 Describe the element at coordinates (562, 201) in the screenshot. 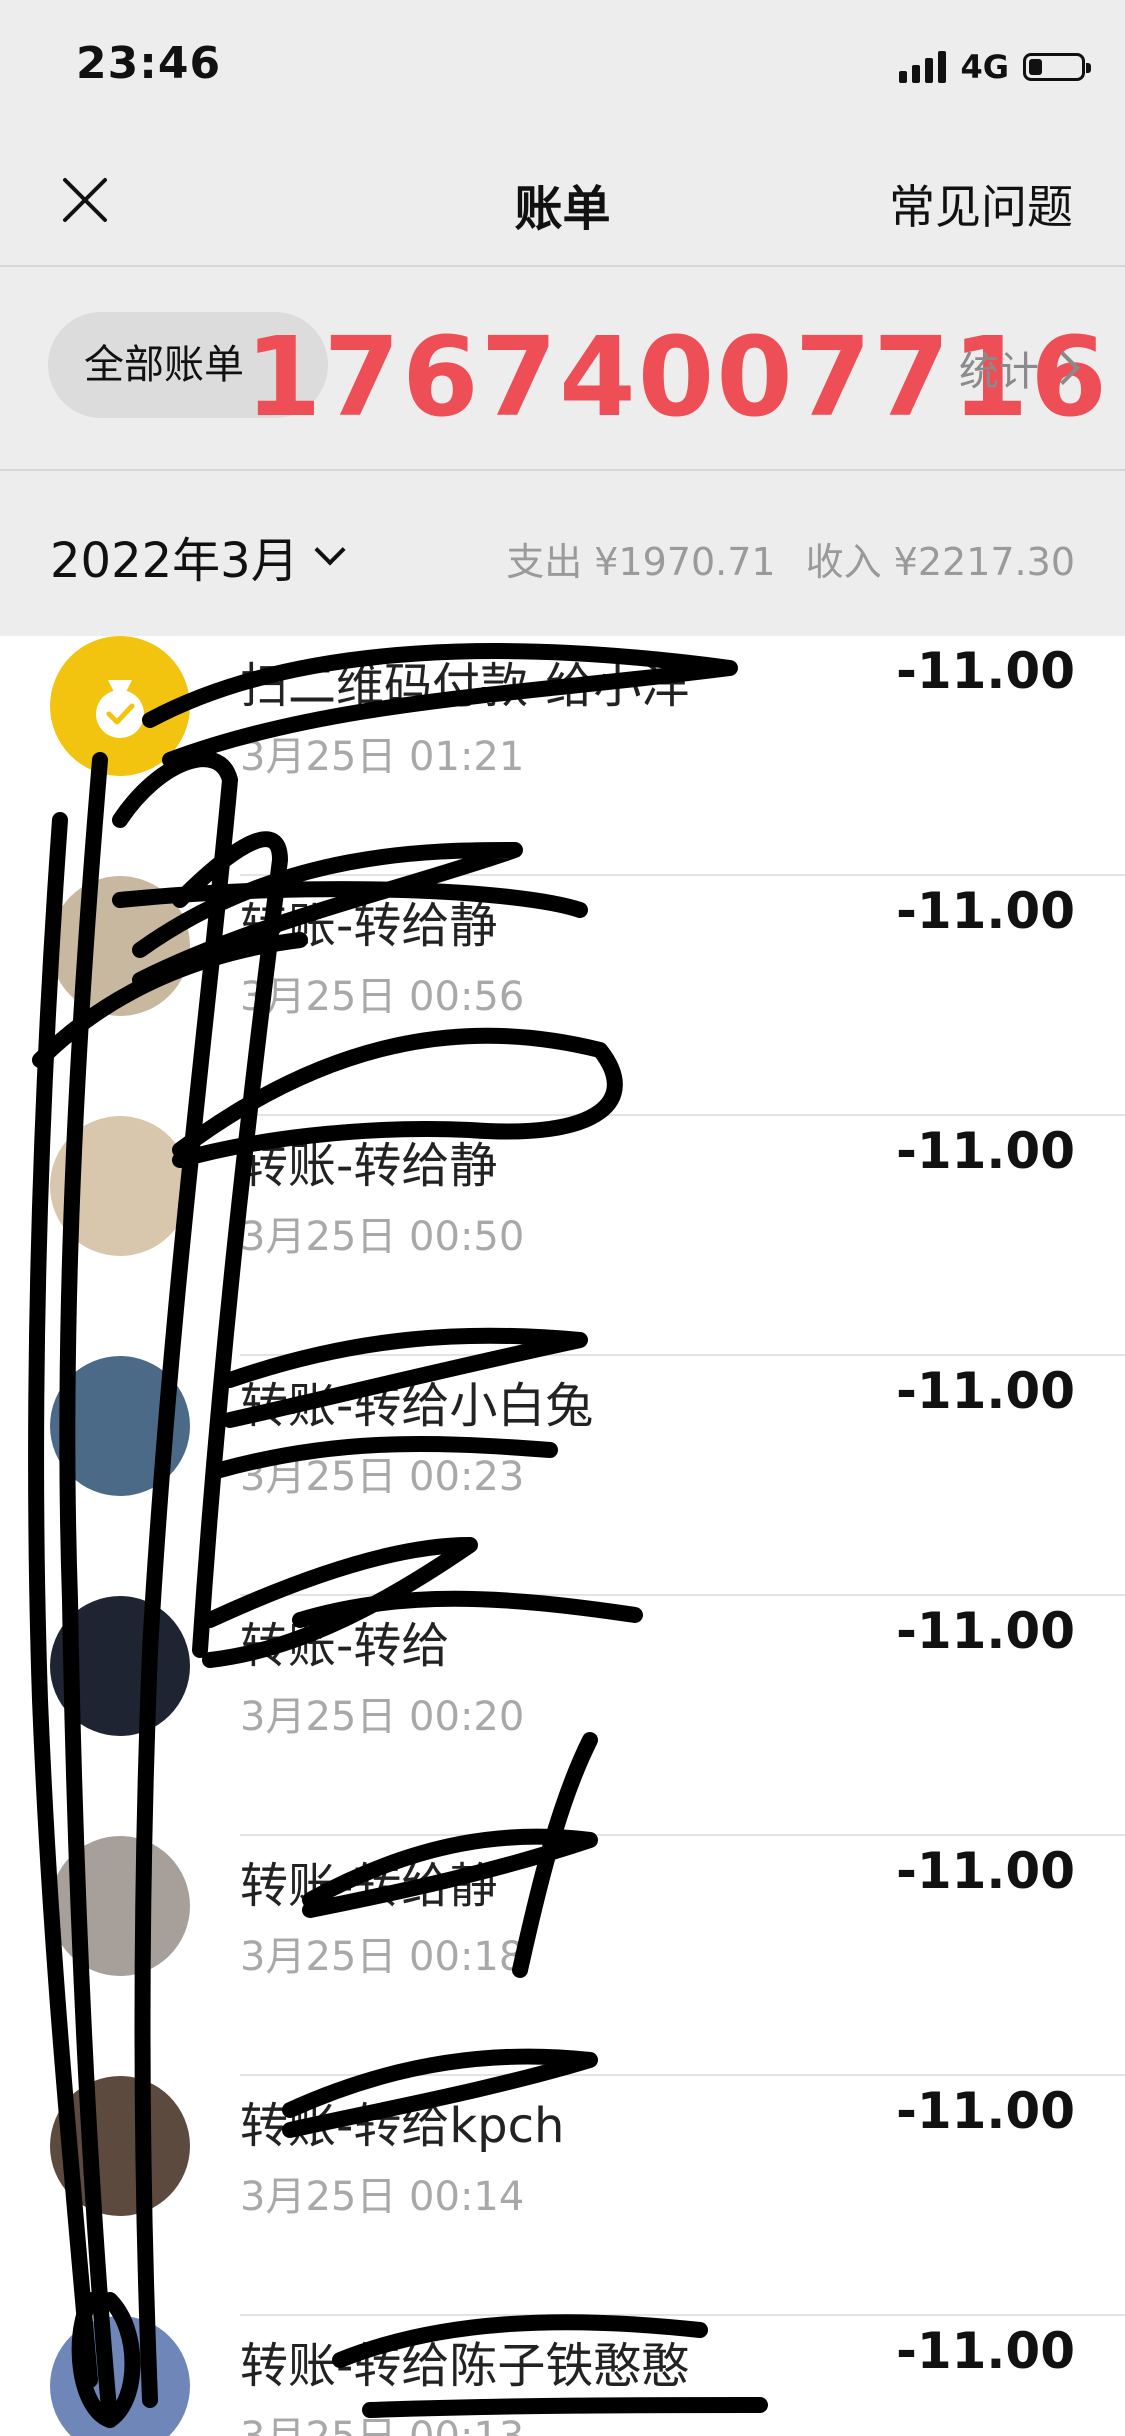

I see `nav-bar: 账单 常见问题` at that location.